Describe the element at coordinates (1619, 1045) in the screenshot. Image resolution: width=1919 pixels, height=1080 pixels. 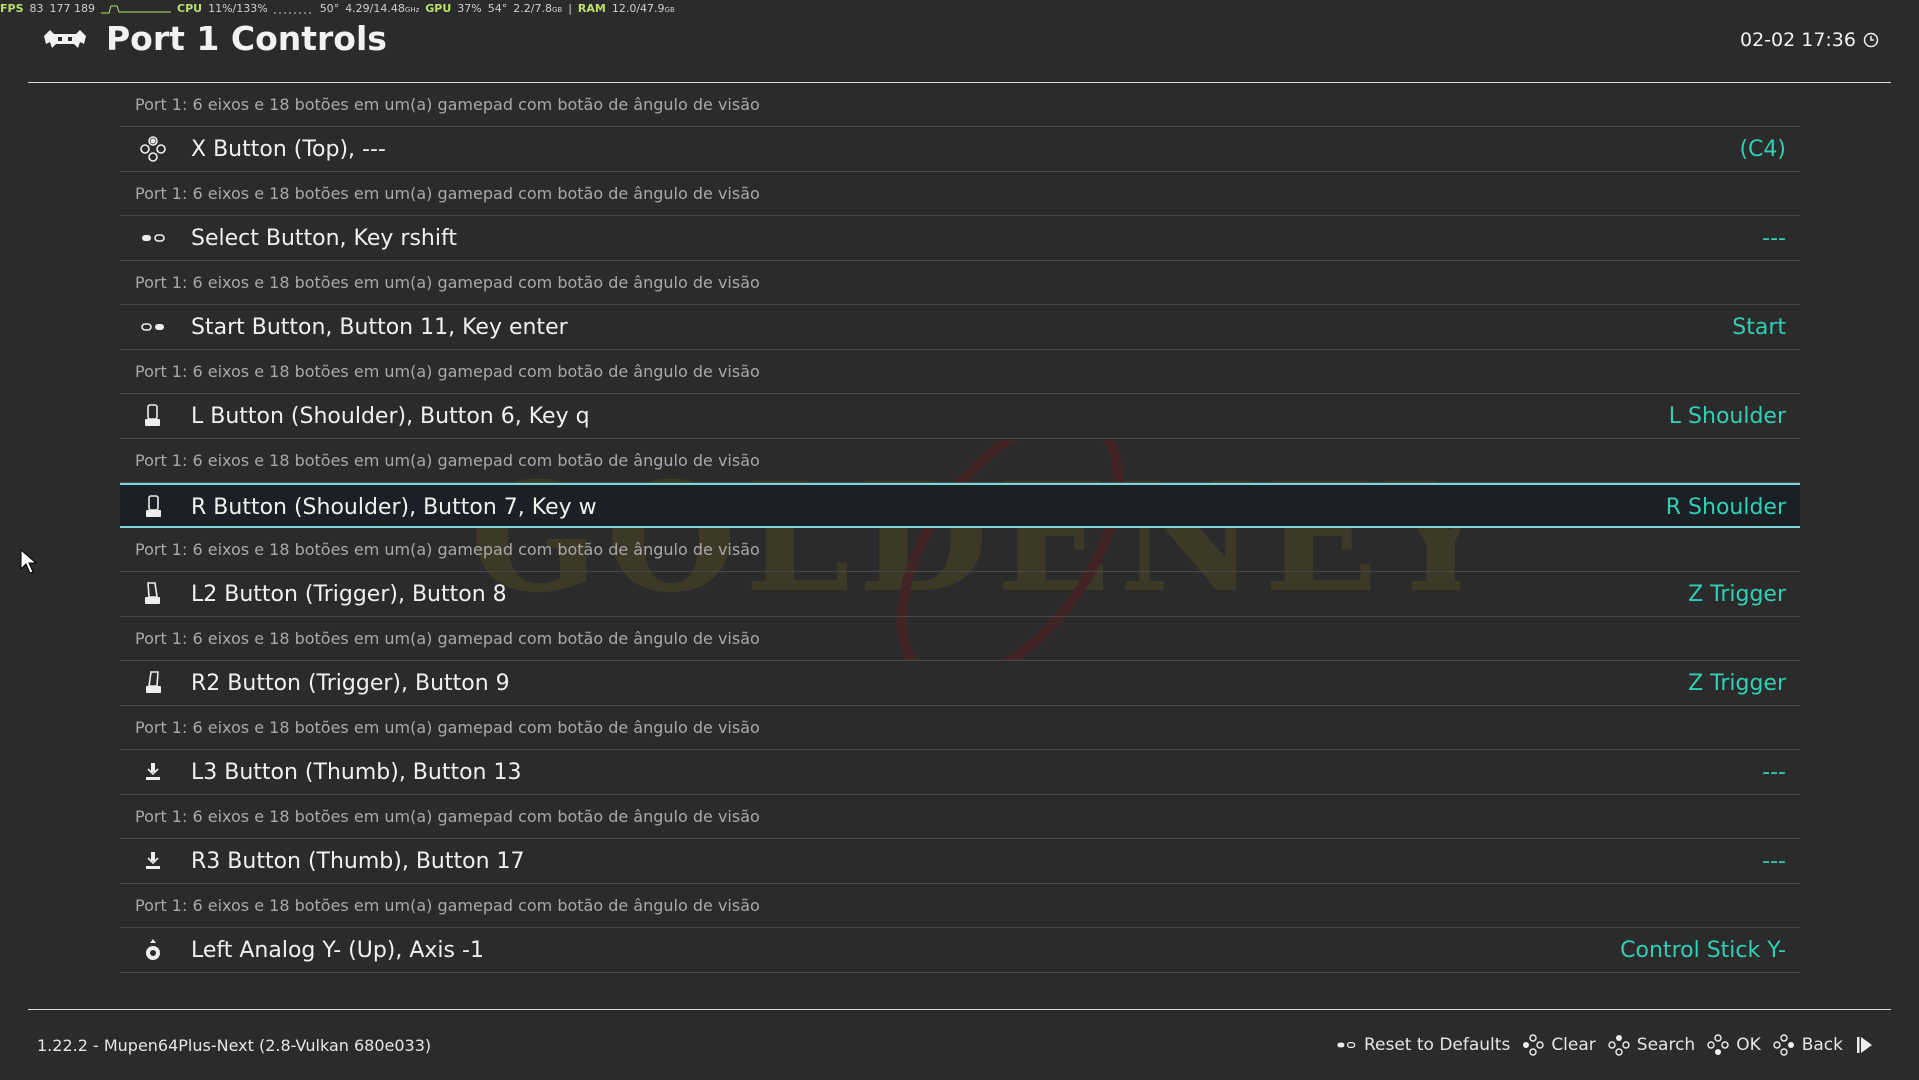
I see `face-buttons-top-icon` at that location.